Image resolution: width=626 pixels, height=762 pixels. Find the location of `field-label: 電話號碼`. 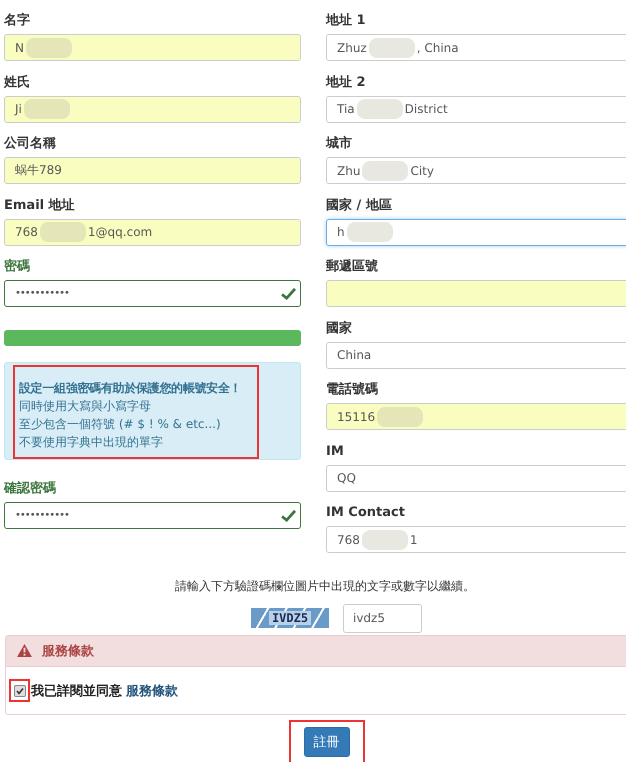

field-label: 電話號碼 is located at coordinates (352, 390).